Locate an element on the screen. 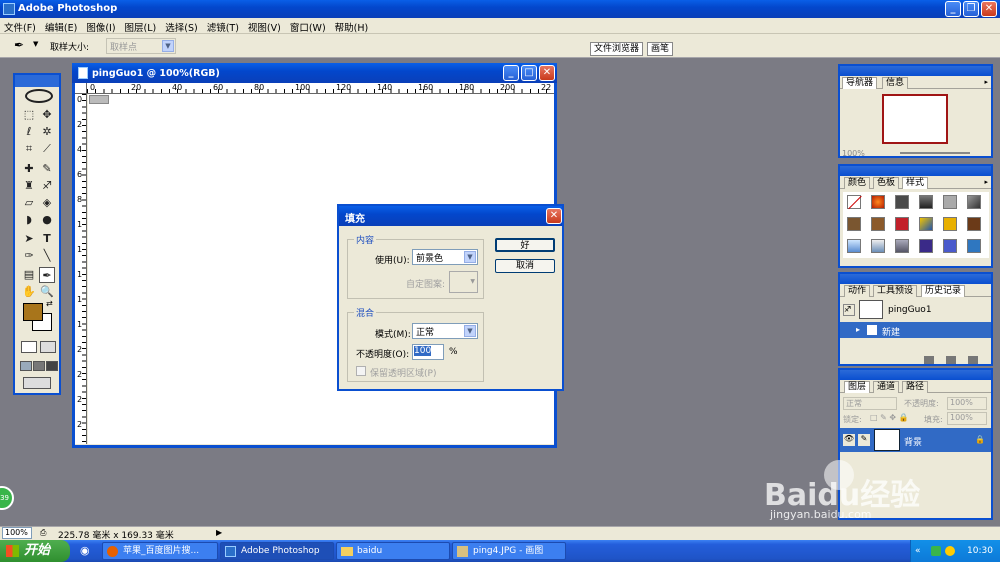  app-close-button: ✕ is located at coordinates (989, 9).